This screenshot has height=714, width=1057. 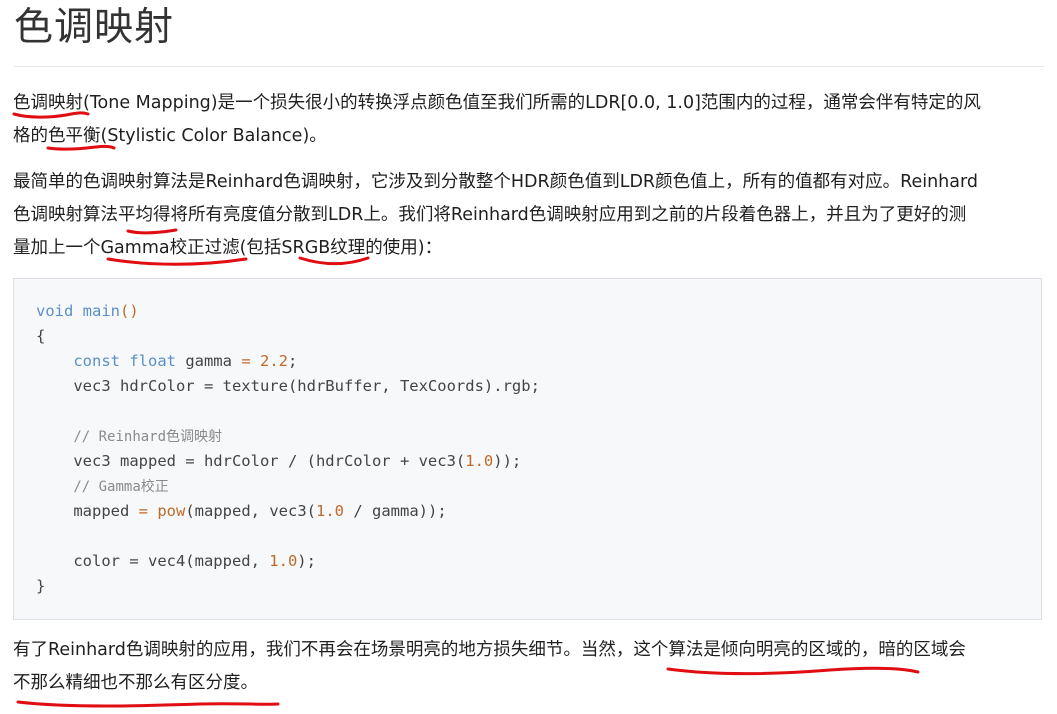 What do you see at coordinates (306, 561) in the screenshot?
I see `code-text: );` at bounding box center [306, 561].